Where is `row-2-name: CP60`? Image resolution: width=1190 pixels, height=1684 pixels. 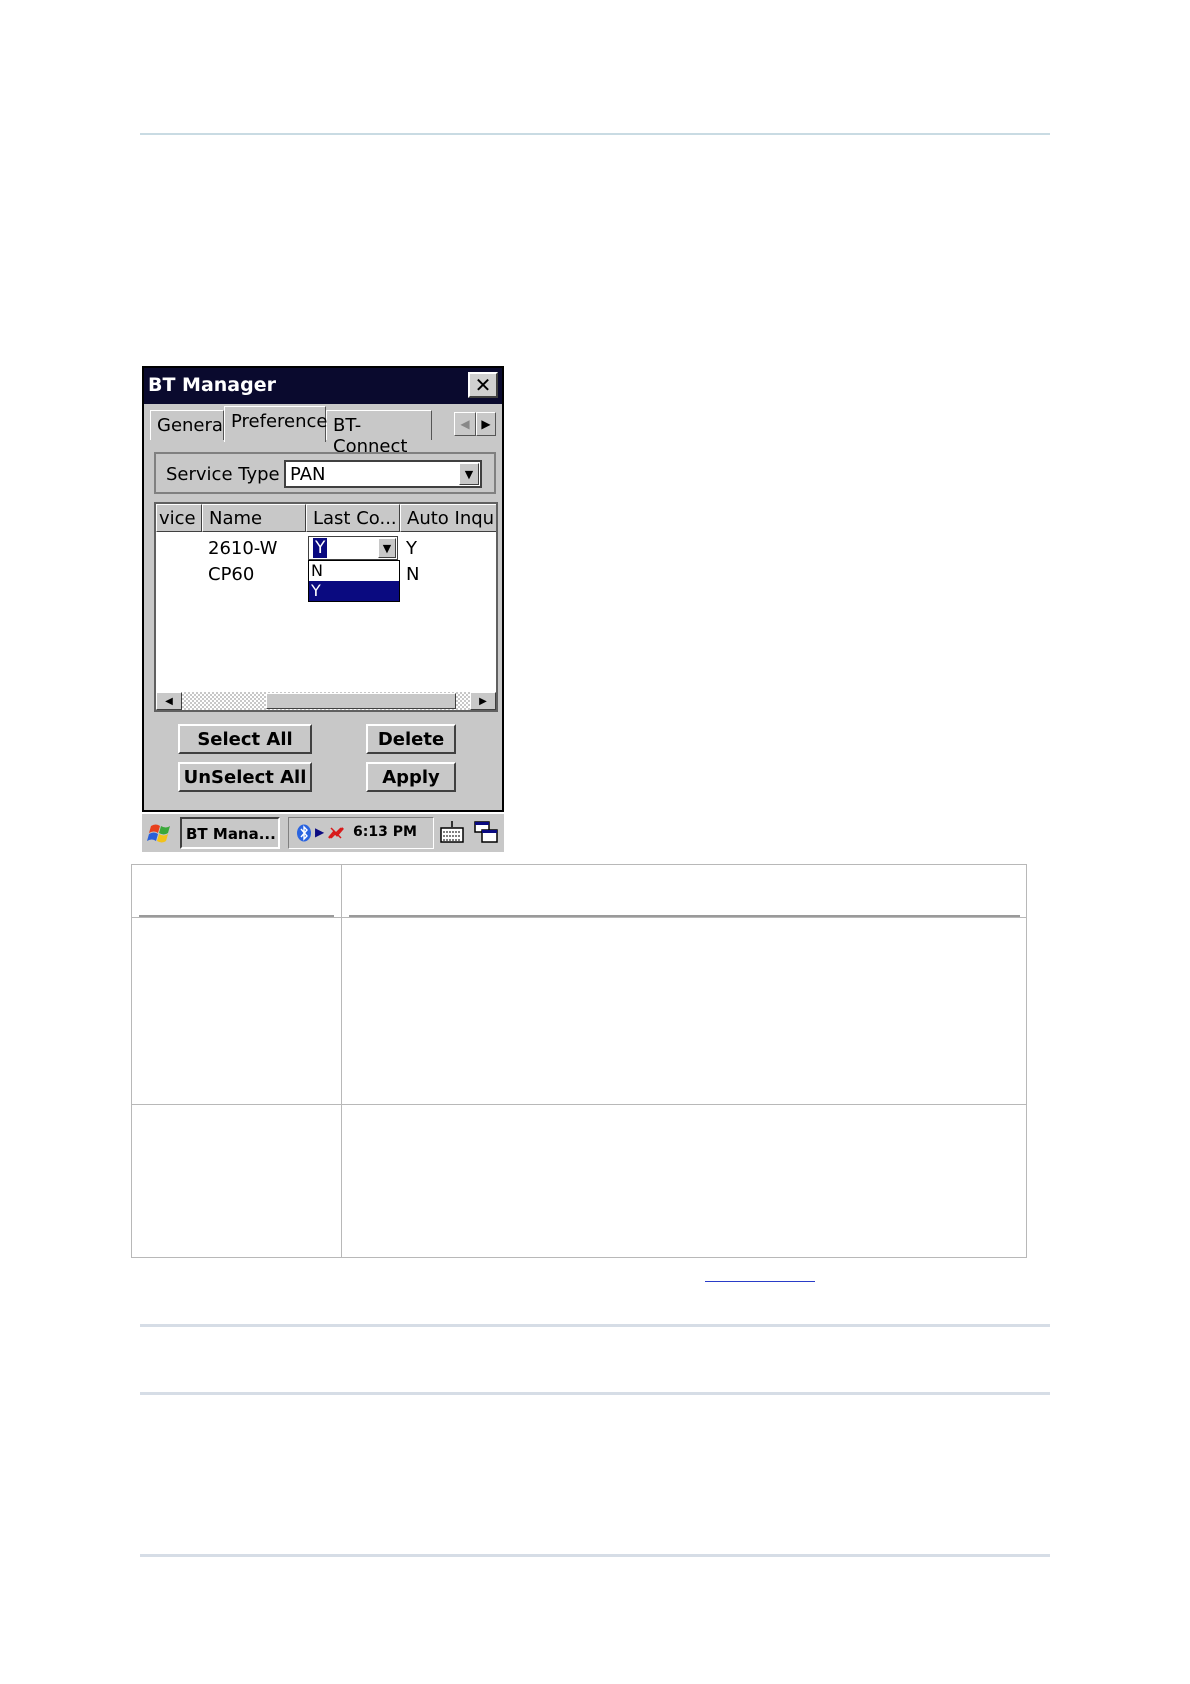 row-2-name: CP60 is located at coordinates (231, 574).